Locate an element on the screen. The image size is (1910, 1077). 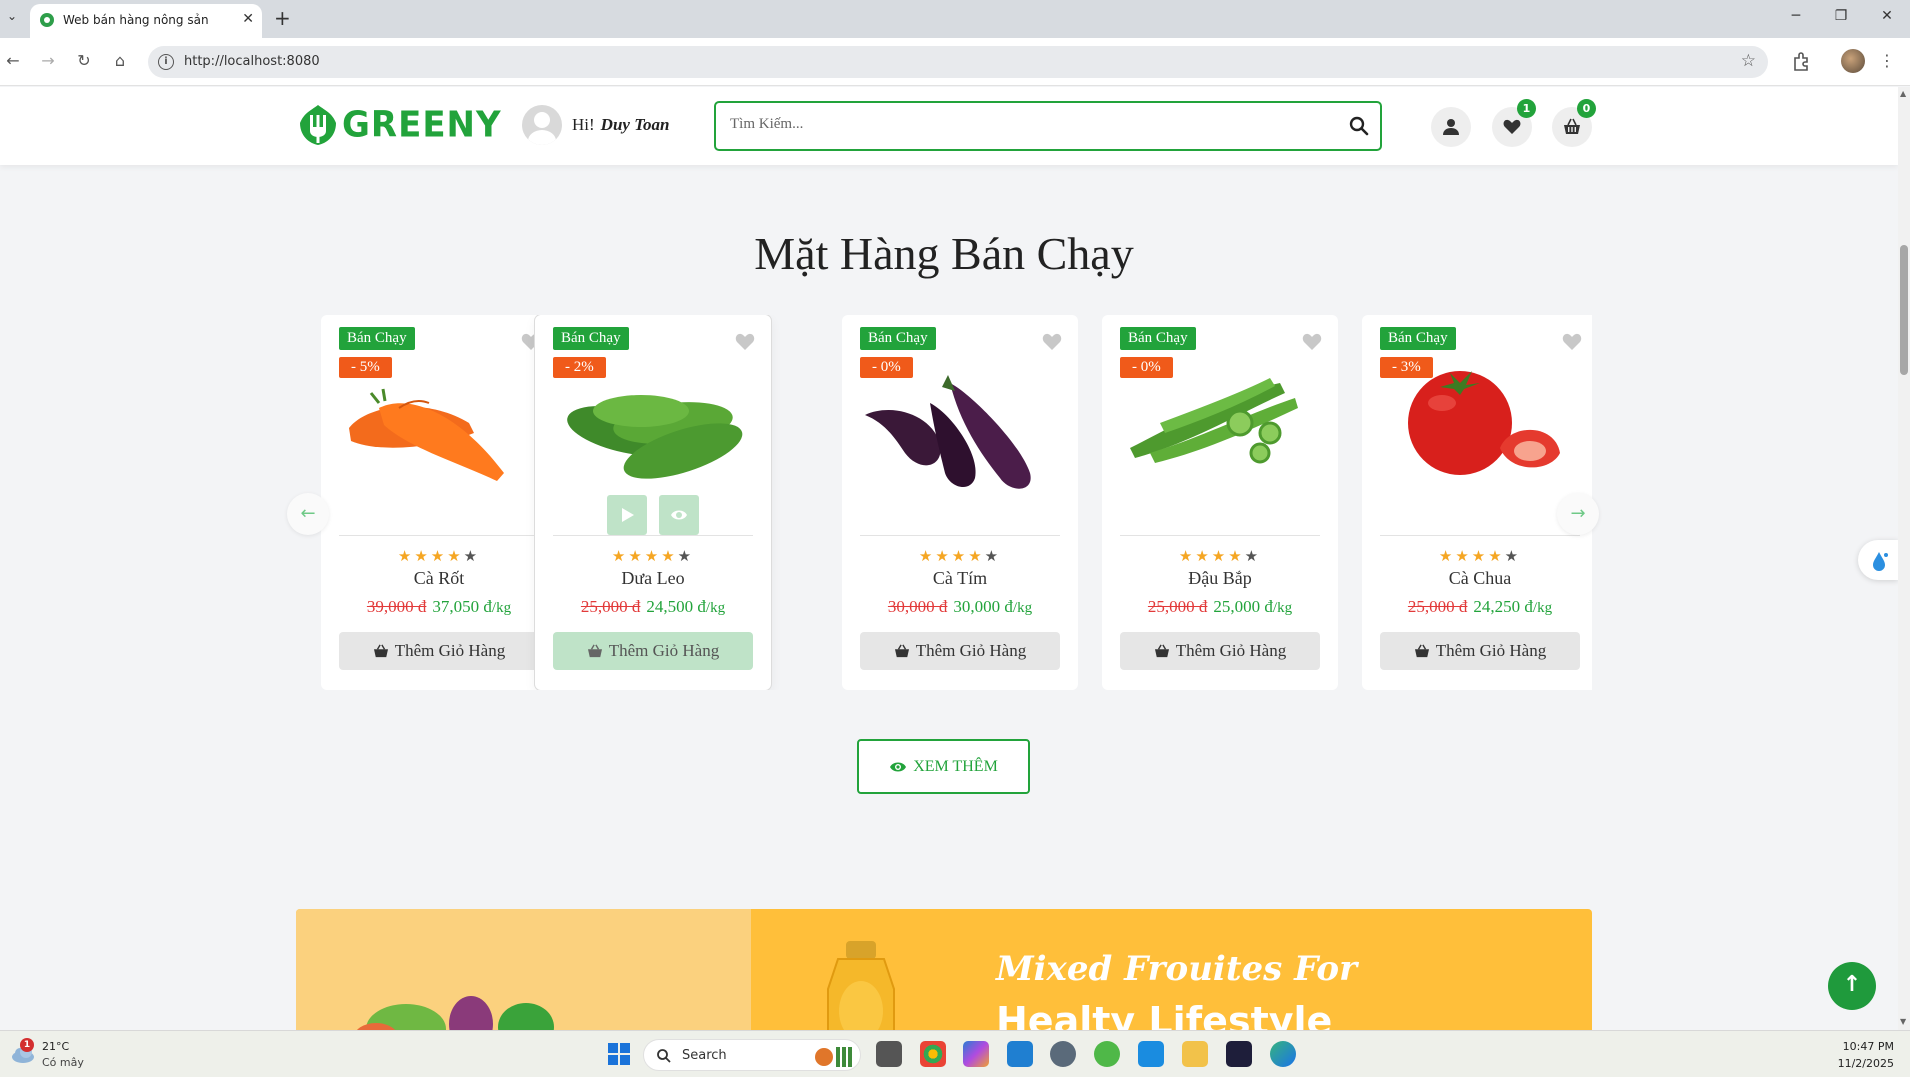
forward-icon: → is located at coordinates (48, 61).